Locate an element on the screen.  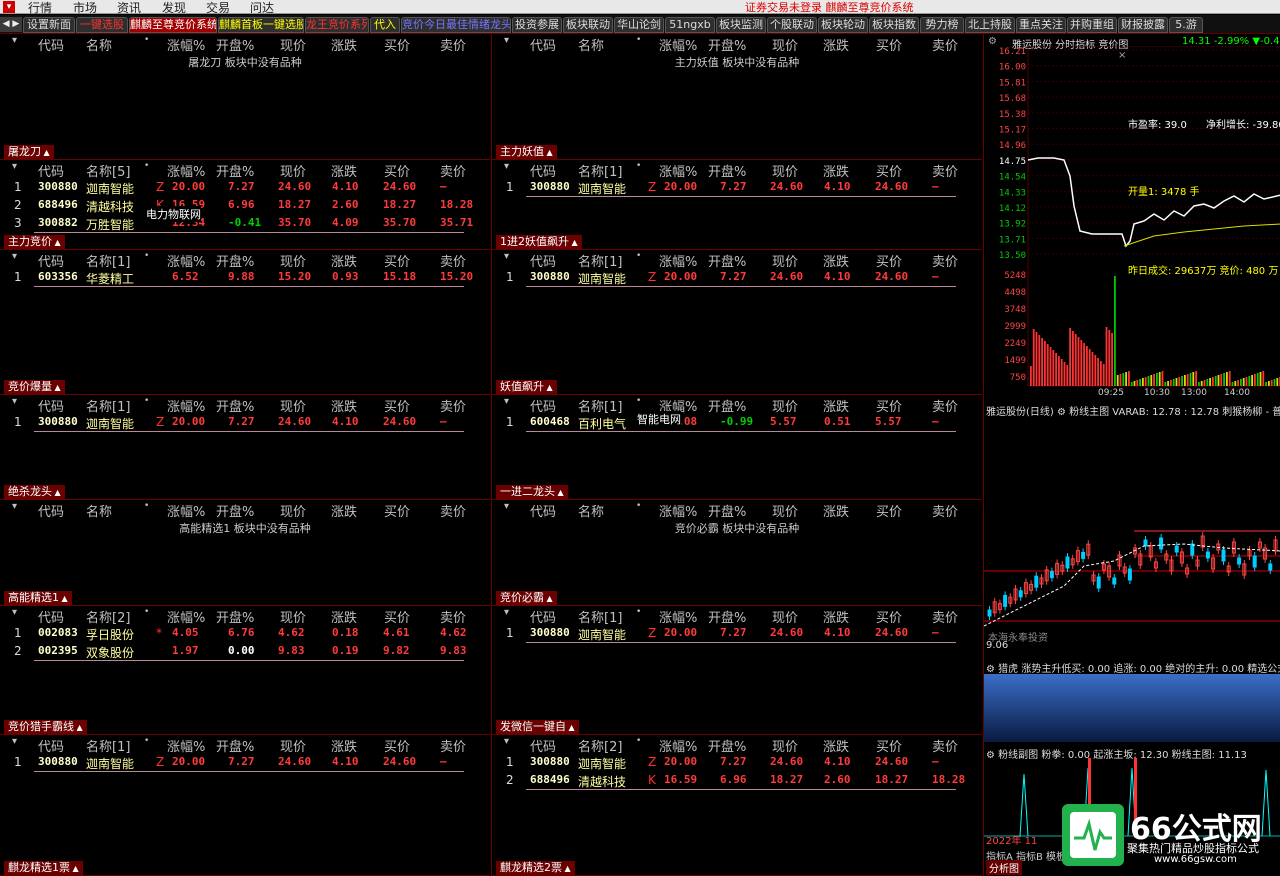
panel-title: 妖值飙升 is located at coordinates (526, 387).